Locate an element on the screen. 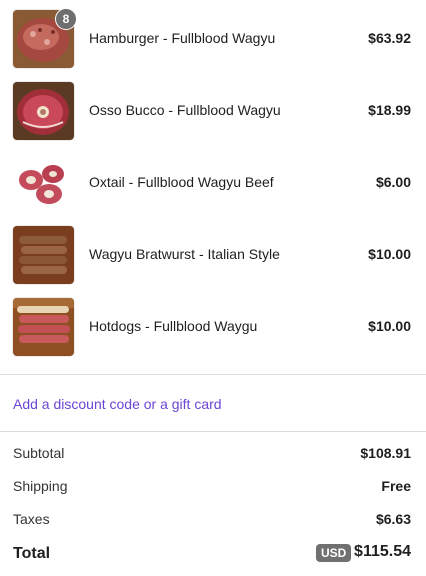 Image resolution: width=426 pixels, height=576 pixels. item-name: Oxtail - Fullblood Wagyu Beef is located at coordinates (181, 182).